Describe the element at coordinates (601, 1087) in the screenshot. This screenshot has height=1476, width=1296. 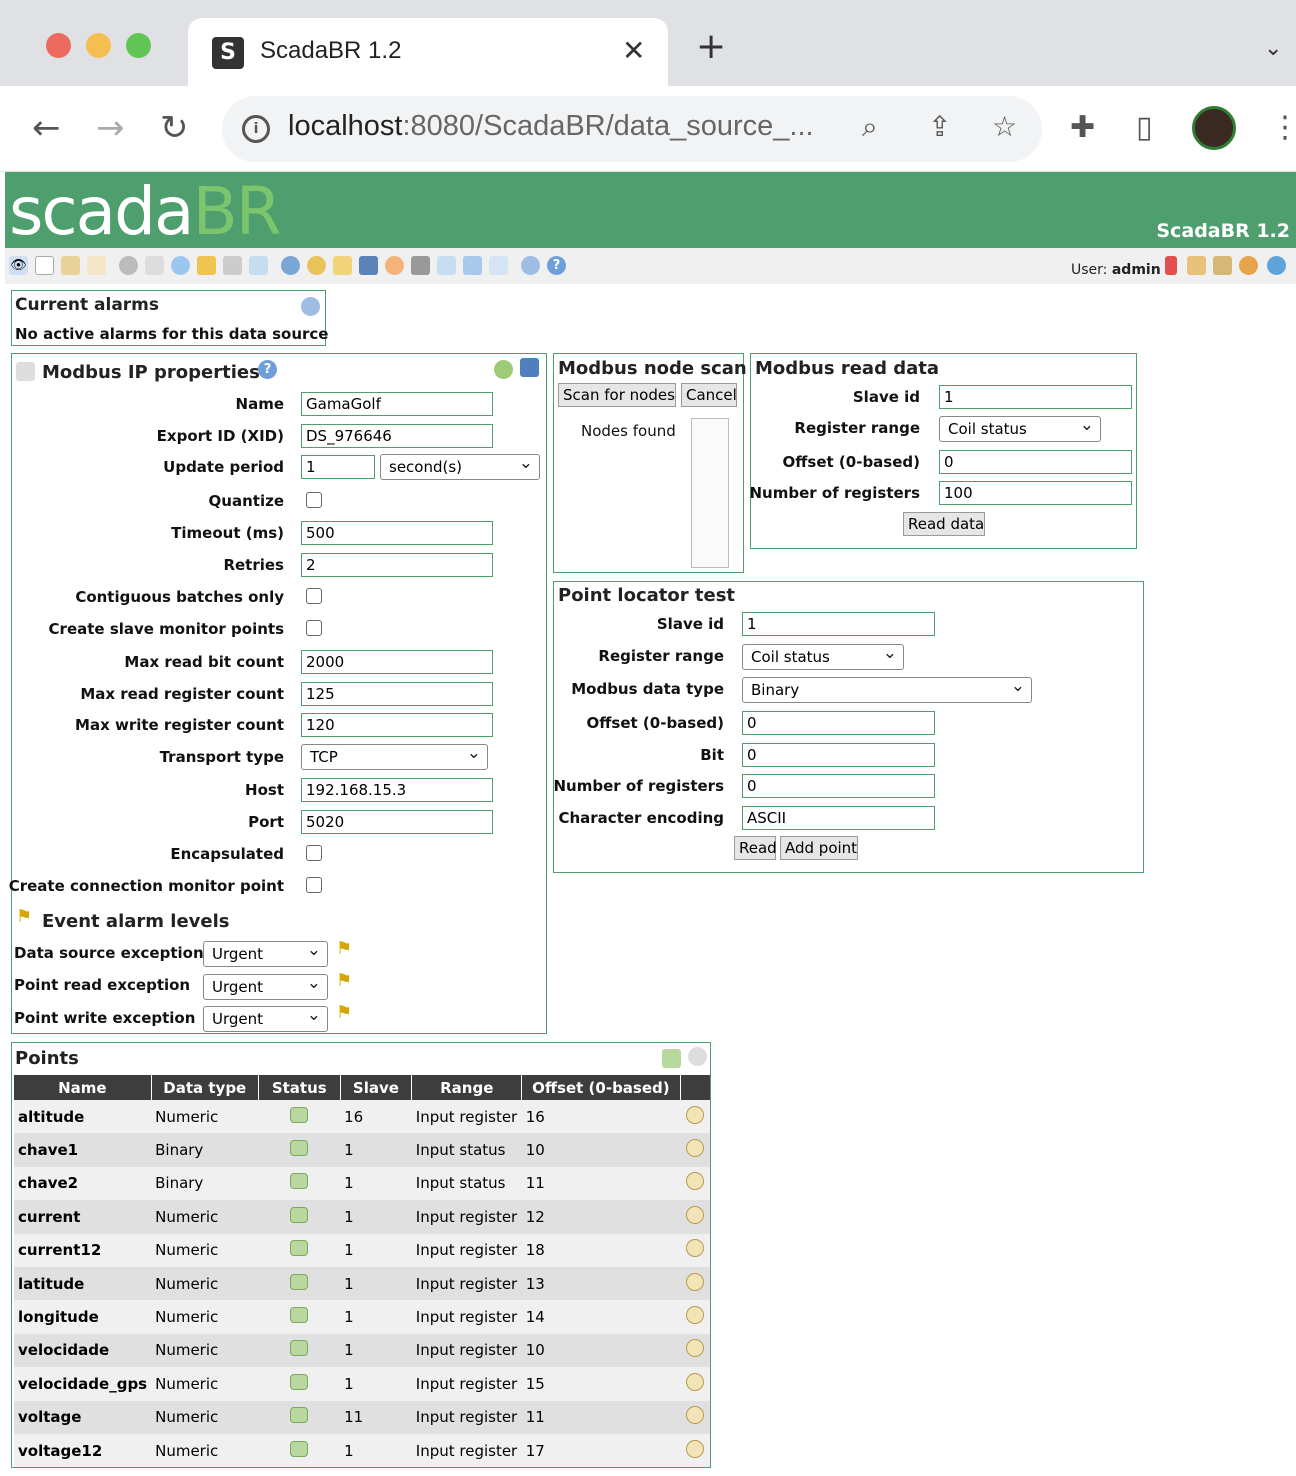
I see `column-header: Offset (0-based)` at that location.